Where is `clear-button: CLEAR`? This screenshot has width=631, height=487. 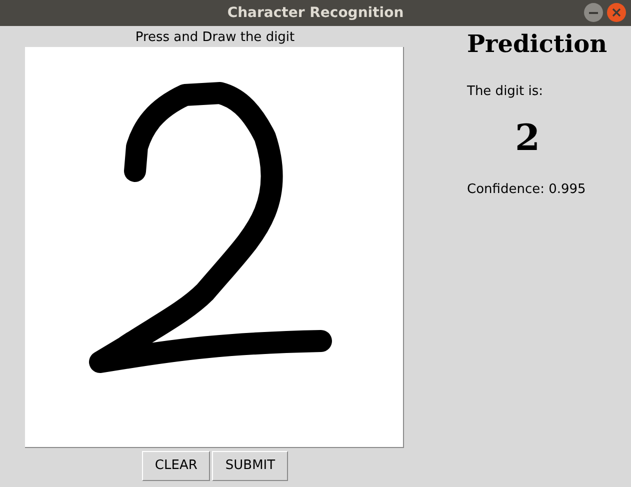
clear-button: CLEAR is located at coordinates (176, 466).